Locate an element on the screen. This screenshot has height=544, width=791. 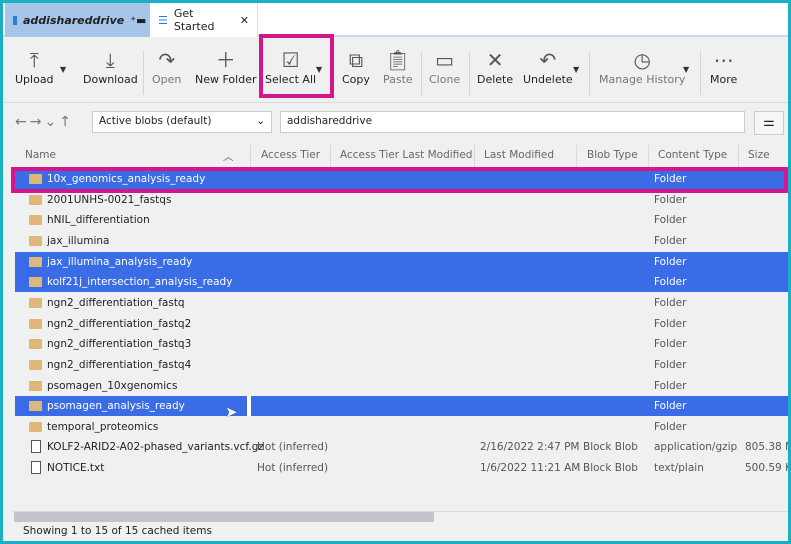
paste-button: 📋︎ Paste is located at coordinates (398, 72).